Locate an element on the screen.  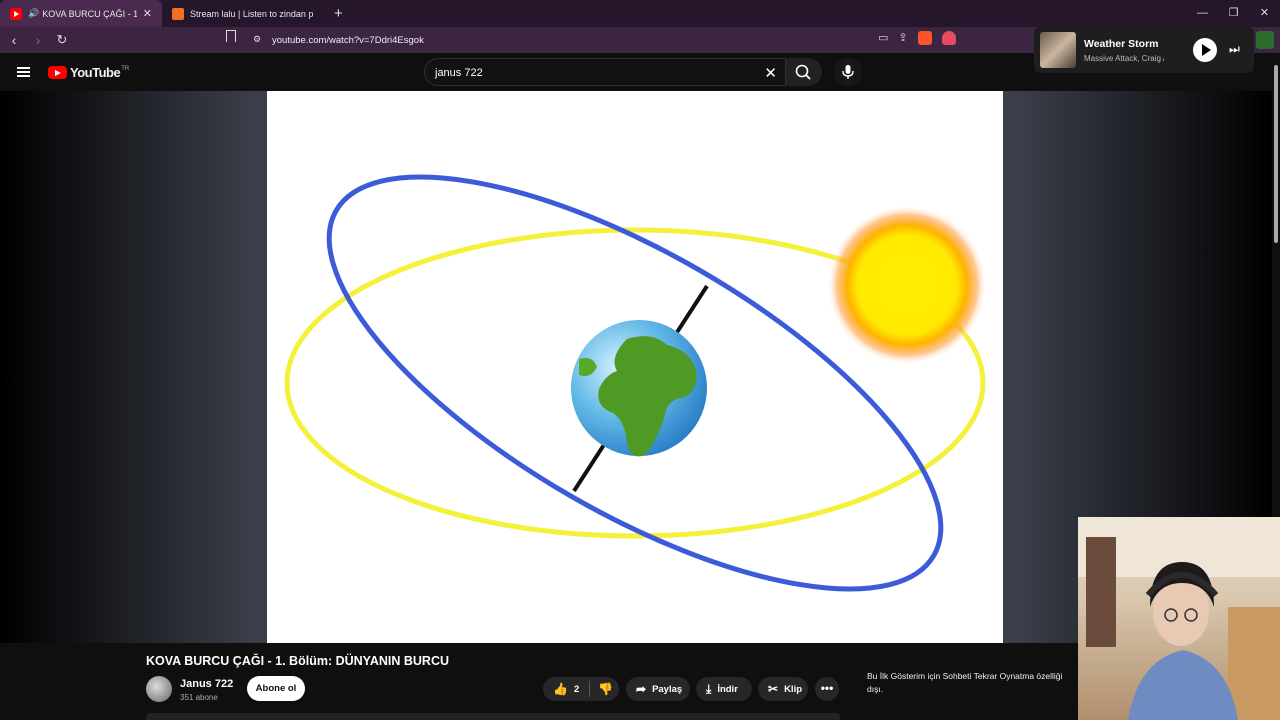
share-button: ➦ Paylaş is located at coordinates (658, 689).